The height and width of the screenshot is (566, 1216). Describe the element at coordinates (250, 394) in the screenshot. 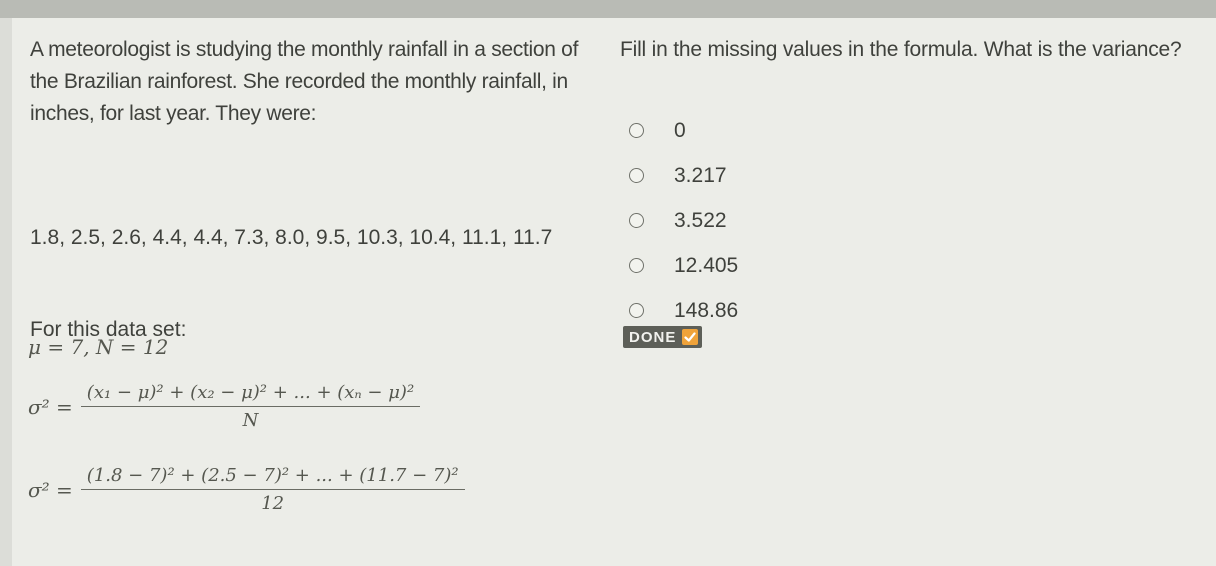

I see `formula-numerator: (x₁ − μ)² + (x₂ − μ)² + ... + (xₙ − μ)²` at that location.